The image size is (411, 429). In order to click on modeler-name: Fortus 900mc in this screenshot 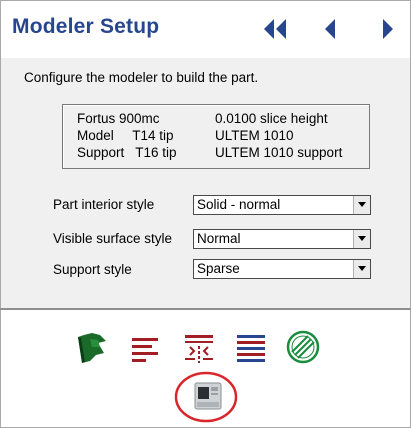, I will do `click(118, 118)`.